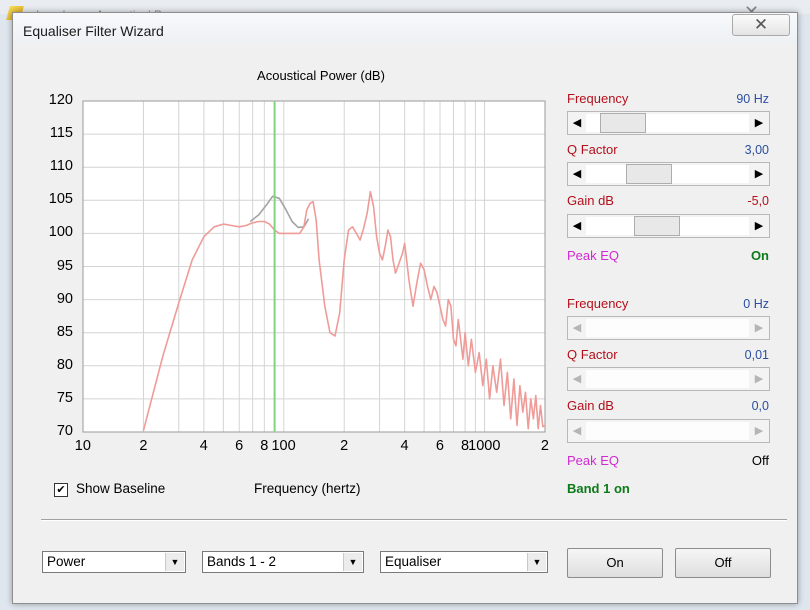 The width and height of the screenshot is (810, 610). What do you see at coordinates (283, 562) in the screenshot?
I see `bands-combo: Bands 1 - 2 ▼` at bounding box center [283, 562].